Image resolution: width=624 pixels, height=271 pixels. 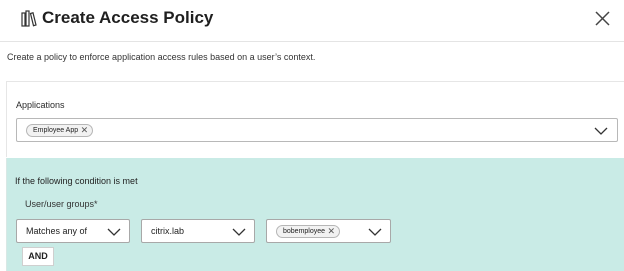 I want to click on close-icon, so click(x=602, y=18).